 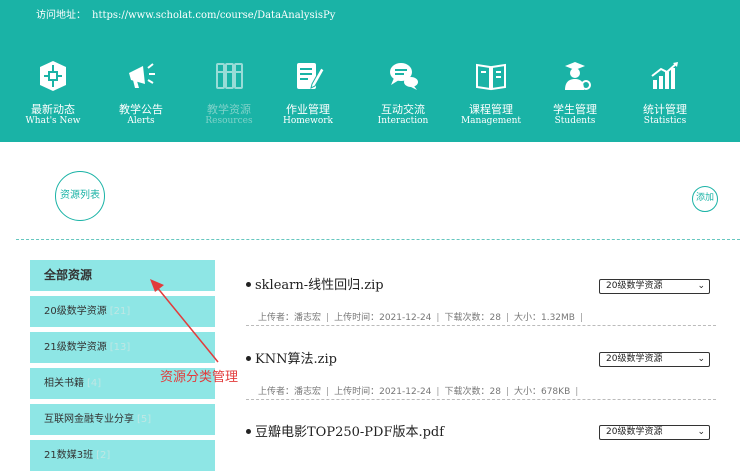 I want to click on nav-label-en: What's New, so click(x=53, y=121).